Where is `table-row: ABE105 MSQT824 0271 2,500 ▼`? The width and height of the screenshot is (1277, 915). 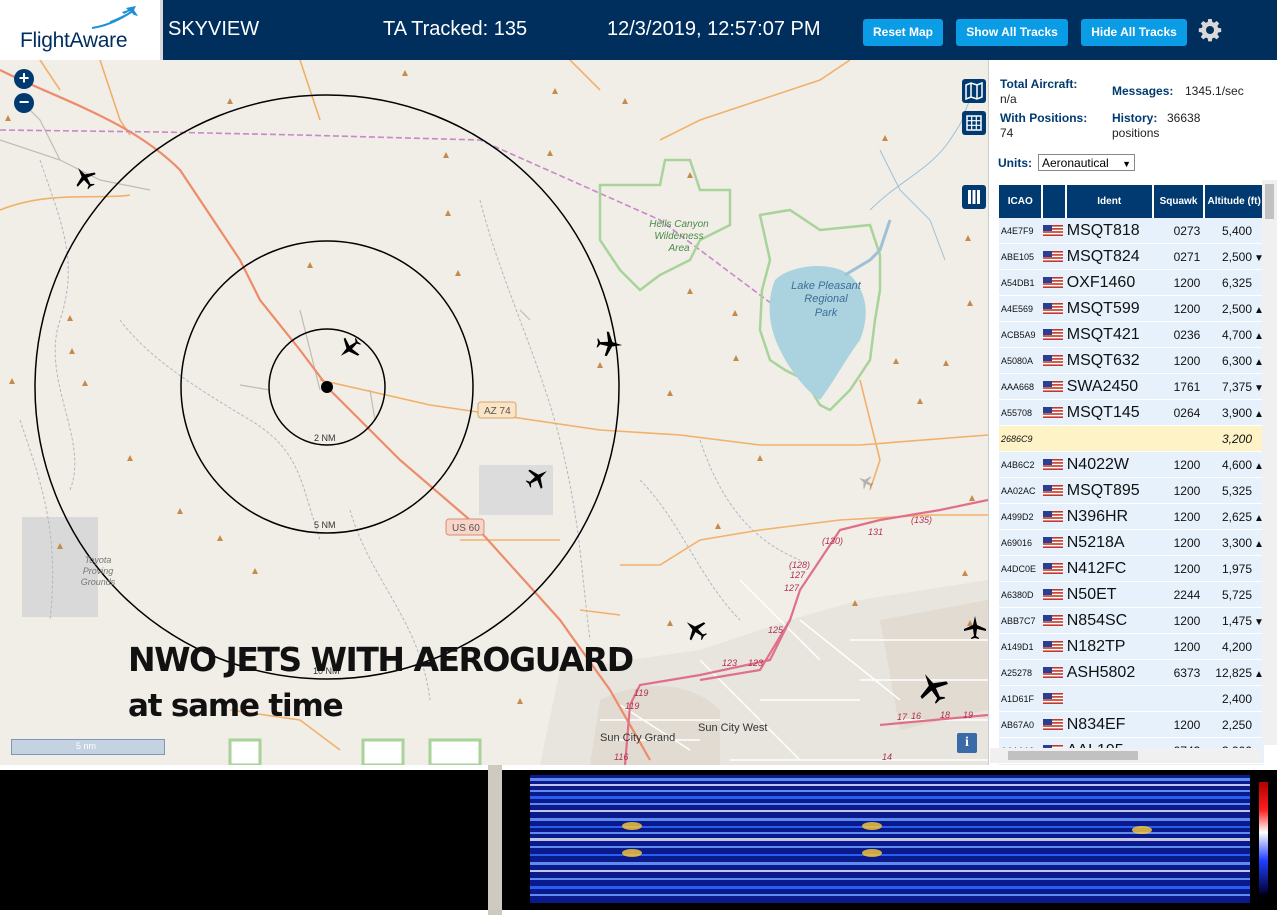 table-row: ABE105 MSQT824 0271 2,500 ▼ is located at coordinates (1131, 256).